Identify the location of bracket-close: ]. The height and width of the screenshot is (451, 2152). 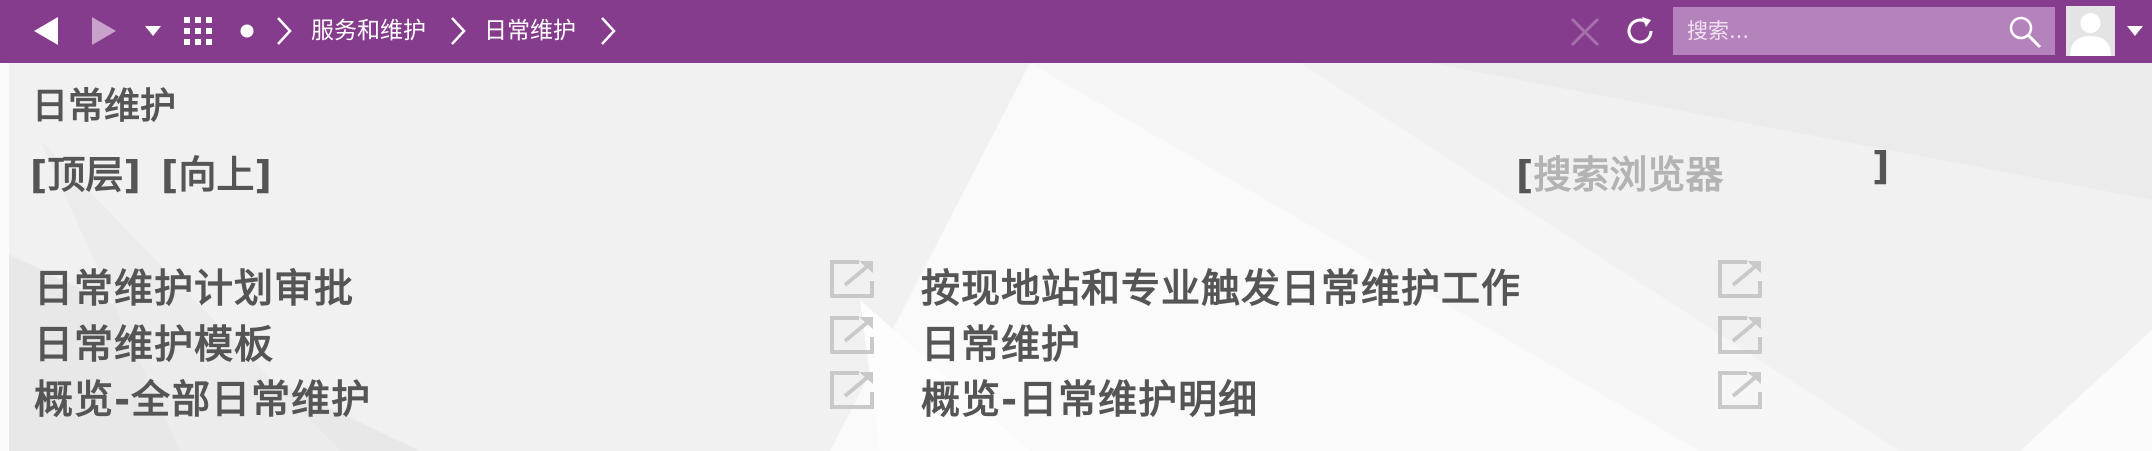
(1881, 166).